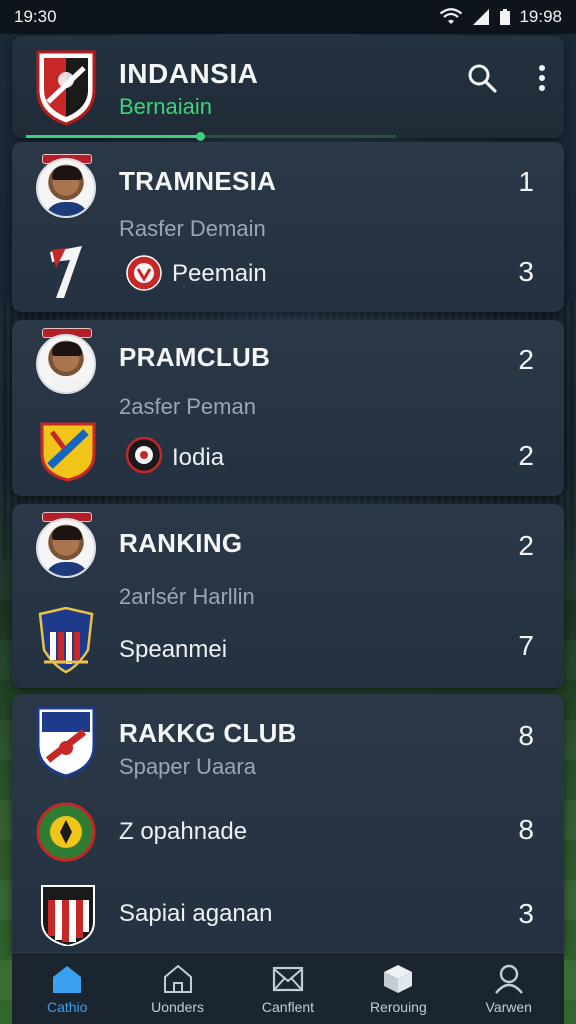  What do you see at coordinates (195, 357) in the screenshot?
I see `club-name: PRAMCLUB` at bounding box center [195, 357].